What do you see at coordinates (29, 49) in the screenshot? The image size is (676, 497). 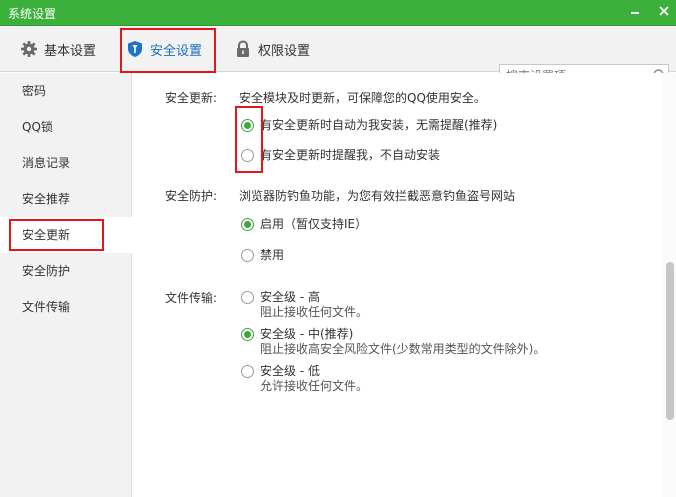 I see `gear-icon` at bounding box center [29, 49].